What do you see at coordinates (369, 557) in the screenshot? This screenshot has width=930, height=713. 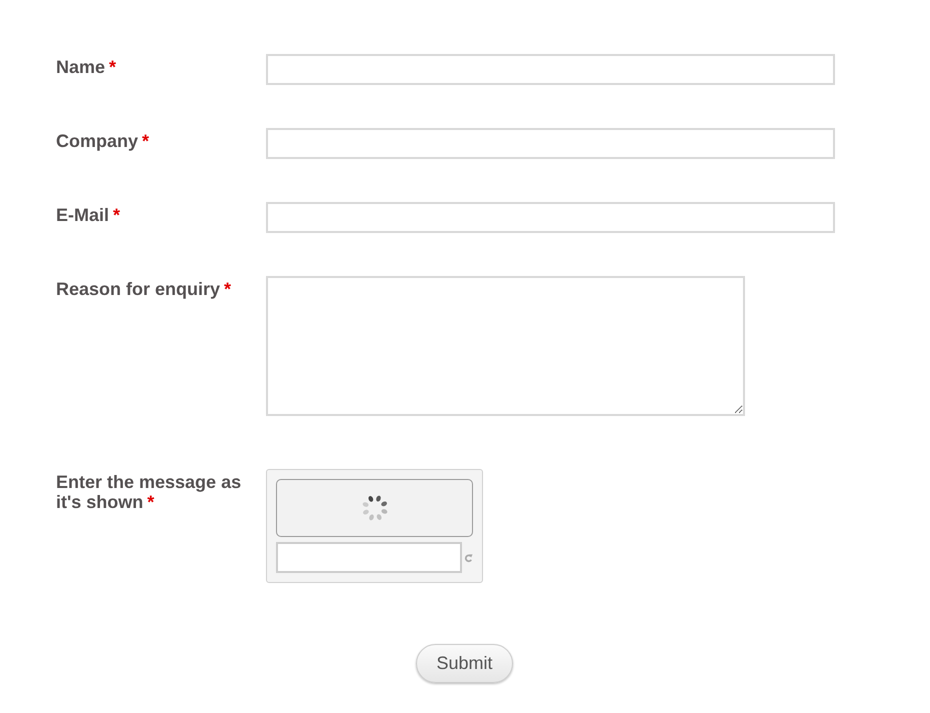 I see `captcha-field` at bounding box center [369, 557].